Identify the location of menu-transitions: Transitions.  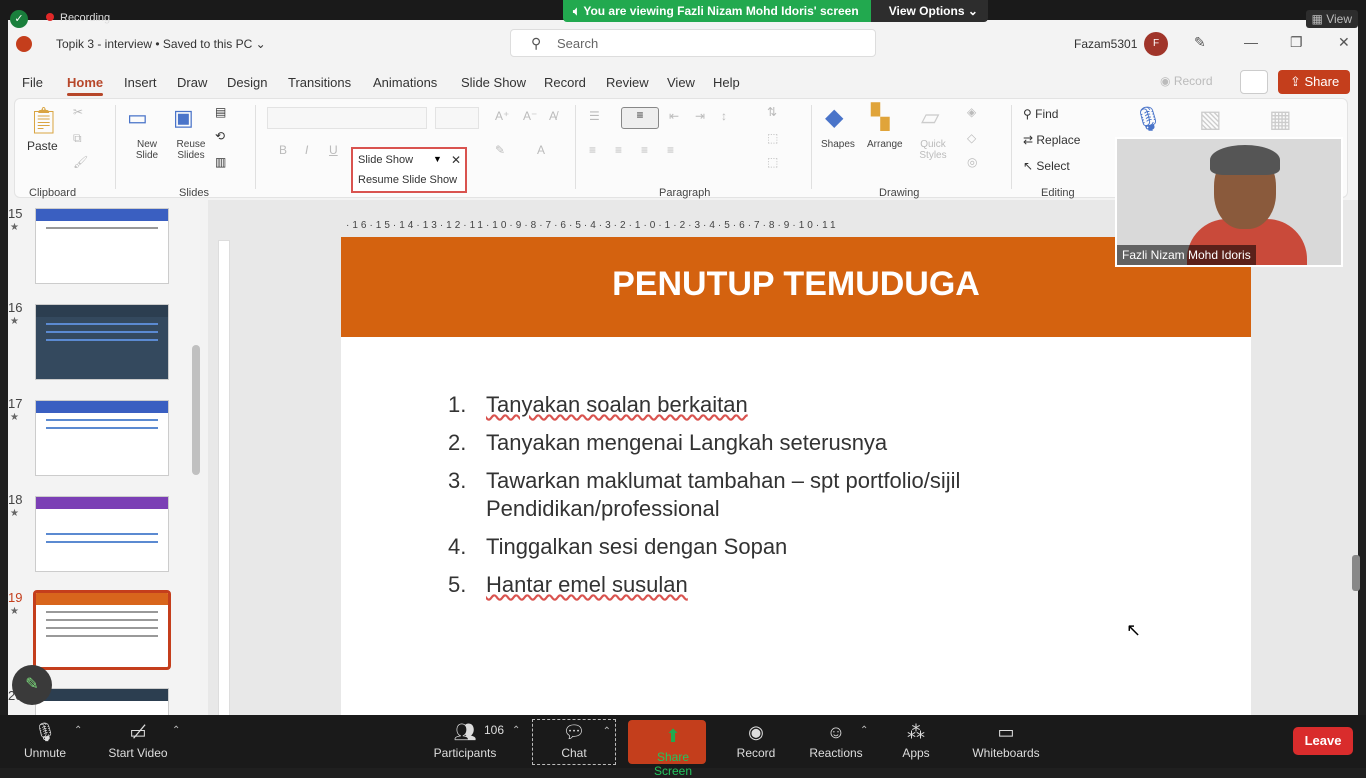
(319, 82).